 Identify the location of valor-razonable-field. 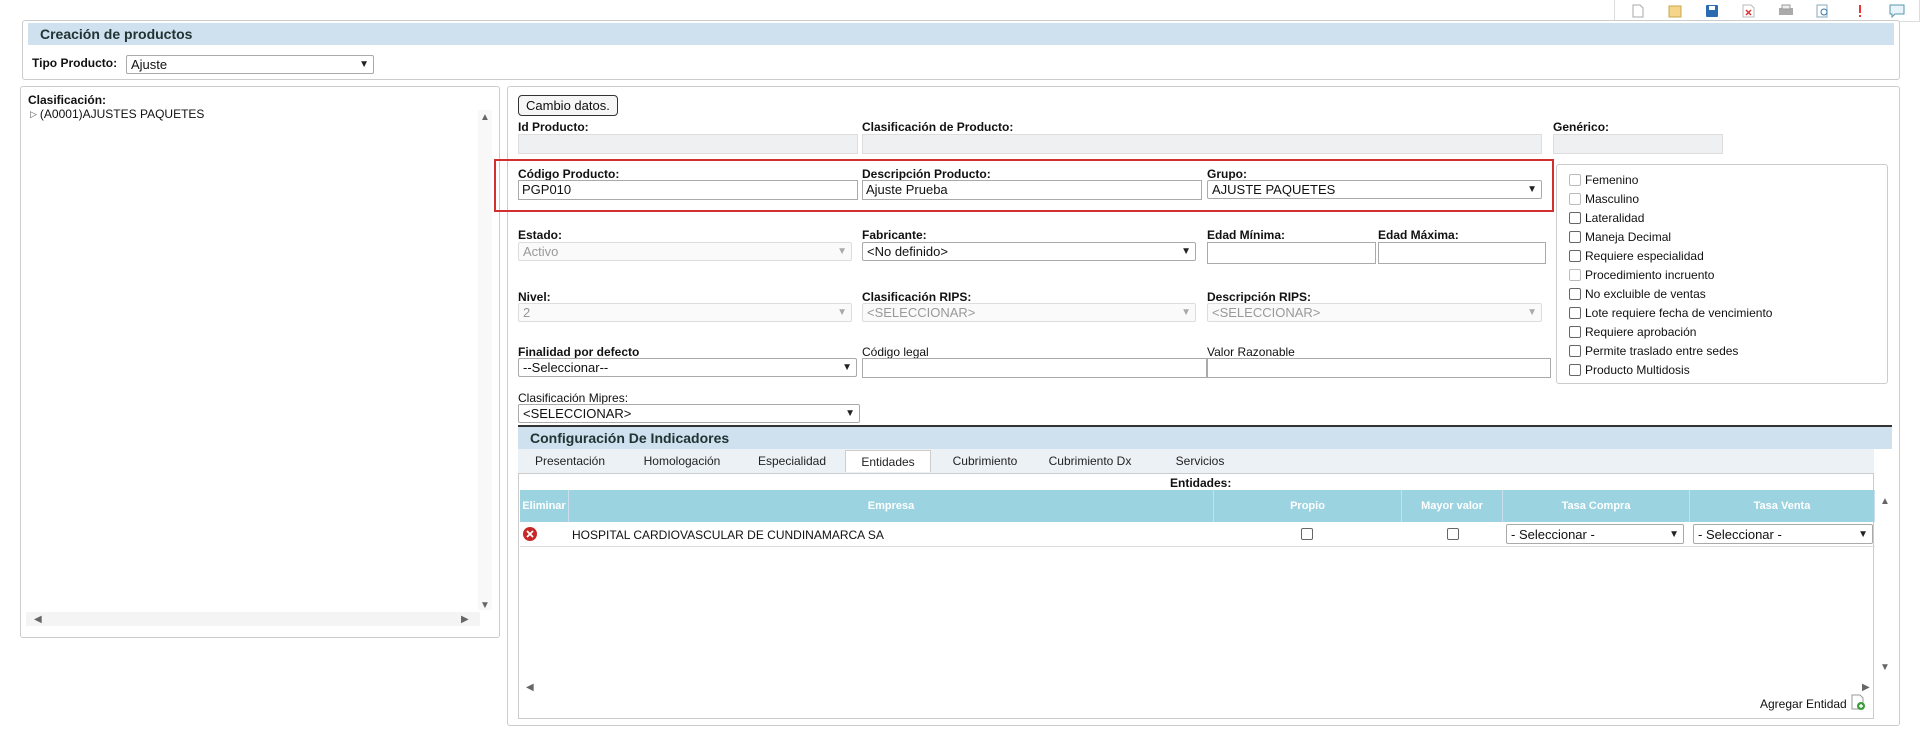
(1379, 368).